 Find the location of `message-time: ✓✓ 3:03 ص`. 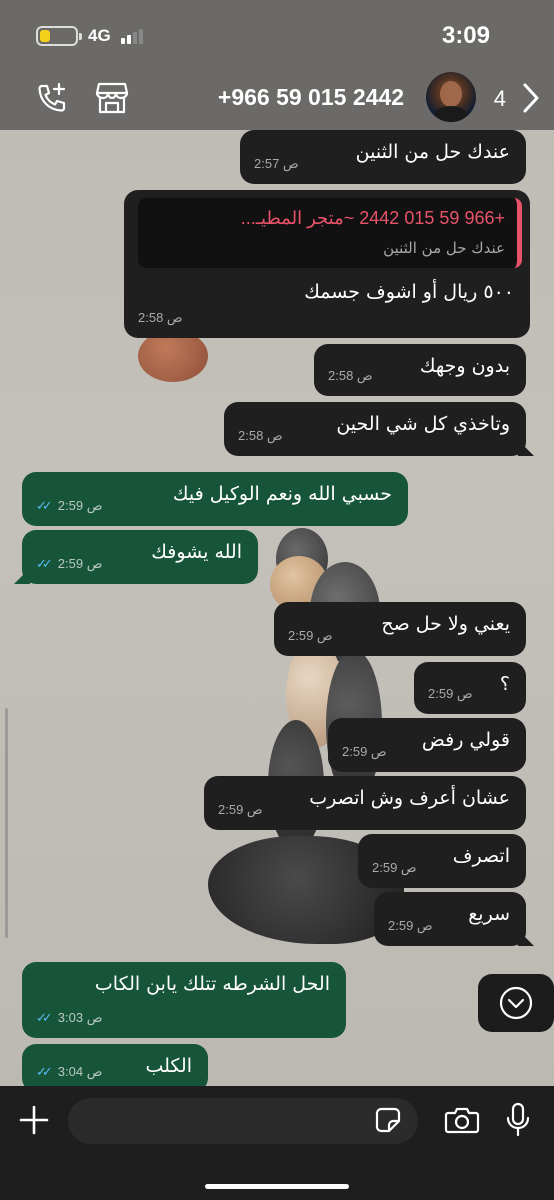

message-time: ✓✓ 3:03 ص is located at coordinates (69, 1018).